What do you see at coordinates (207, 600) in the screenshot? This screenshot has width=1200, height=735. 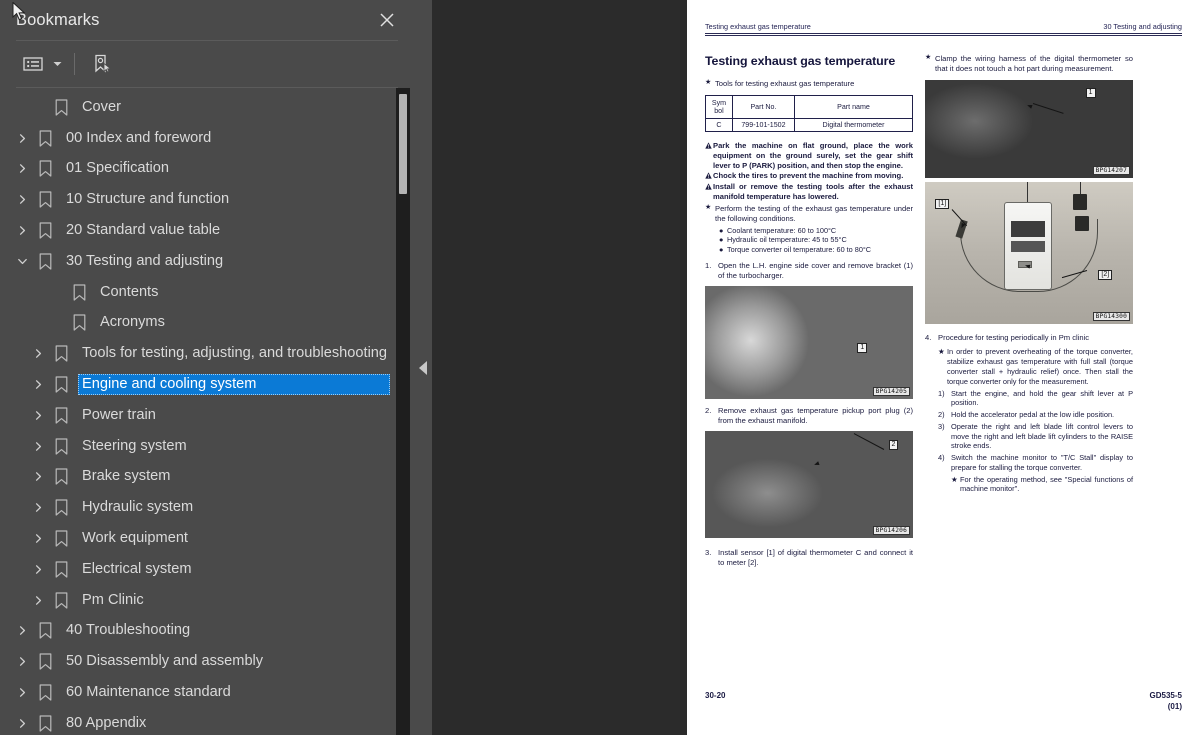 I see `bookmark-item: Pm Clinic` at bounding box center [207, 600].